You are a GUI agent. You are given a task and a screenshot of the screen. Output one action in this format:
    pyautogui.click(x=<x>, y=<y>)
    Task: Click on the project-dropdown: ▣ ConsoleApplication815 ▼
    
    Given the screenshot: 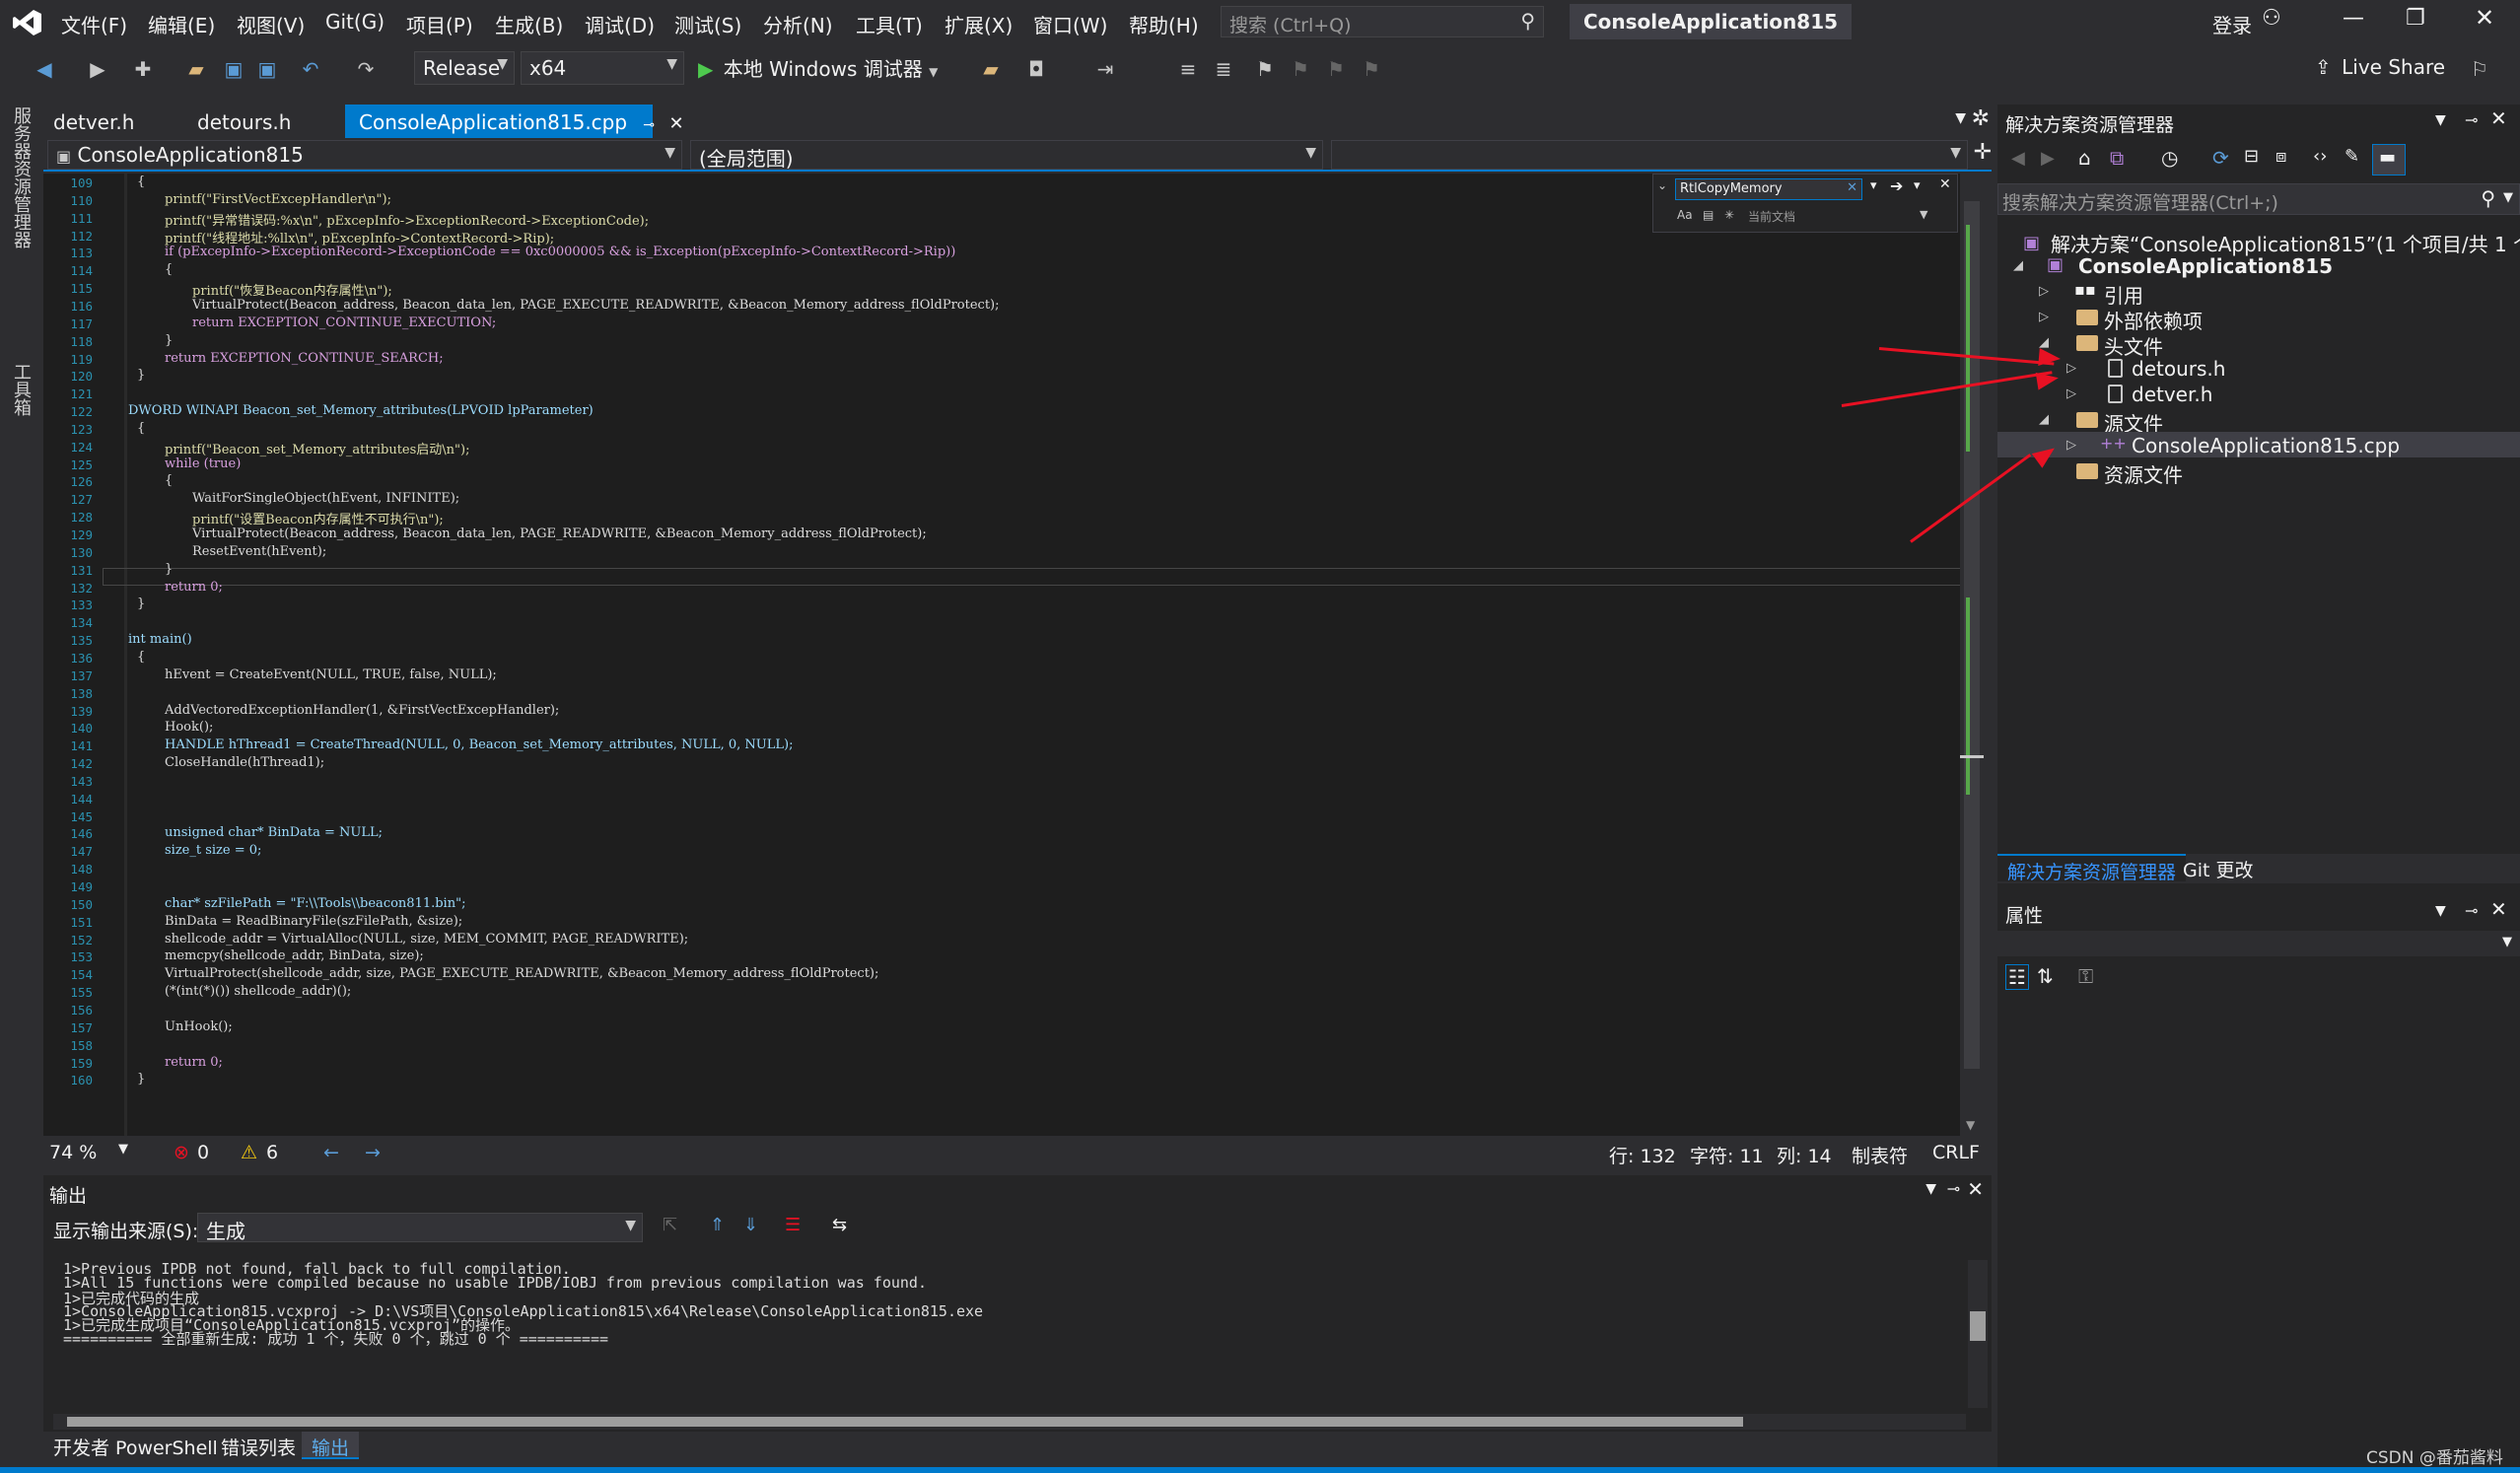 What is the action you would take?
    pyautogui.click(x=364, y=155)
    